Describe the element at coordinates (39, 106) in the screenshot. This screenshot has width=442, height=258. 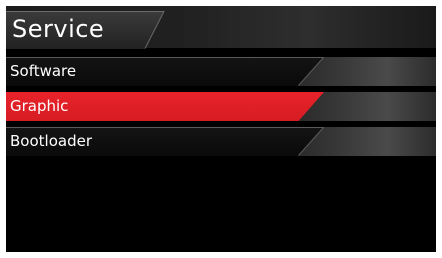
I see `menu-item-label: Graphic` at that location.